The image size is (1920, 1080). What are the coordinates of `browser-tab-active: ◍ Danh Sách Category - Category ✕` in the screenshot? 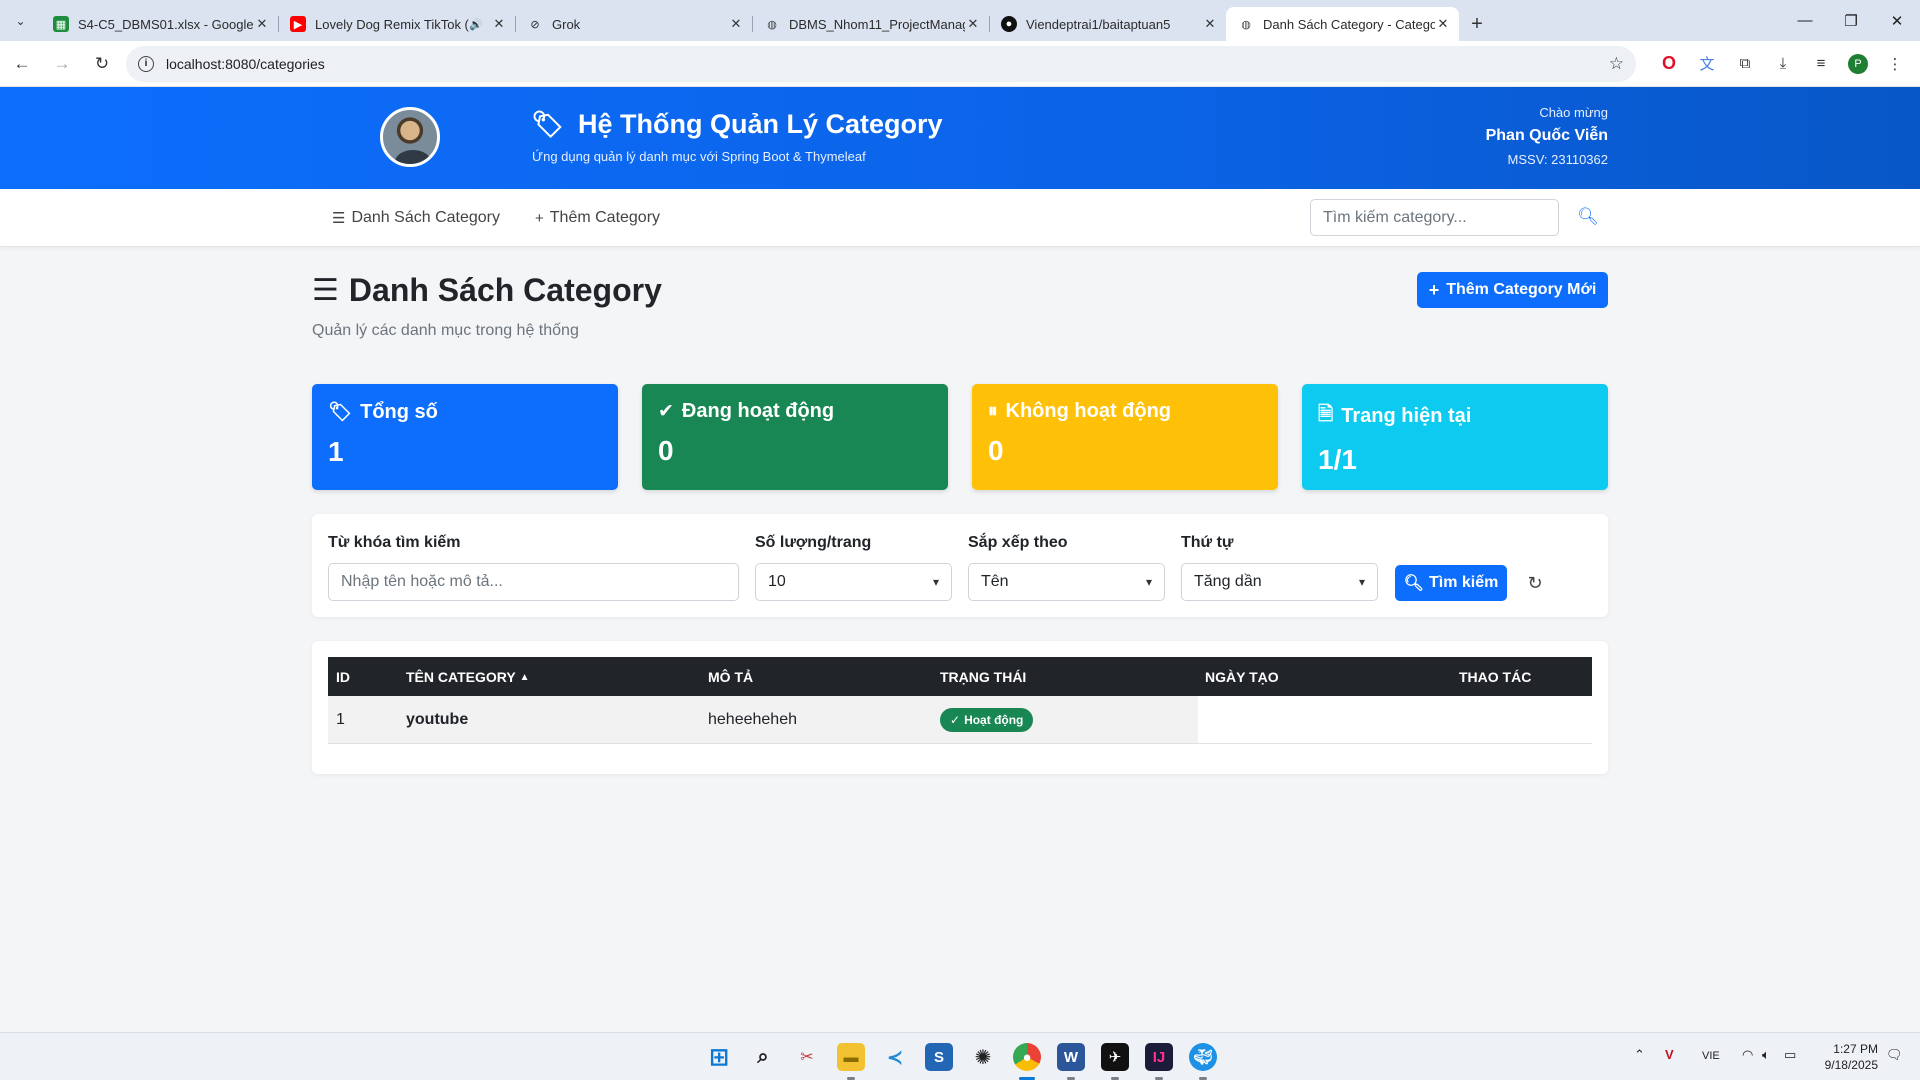 It's located at (1342, 24).